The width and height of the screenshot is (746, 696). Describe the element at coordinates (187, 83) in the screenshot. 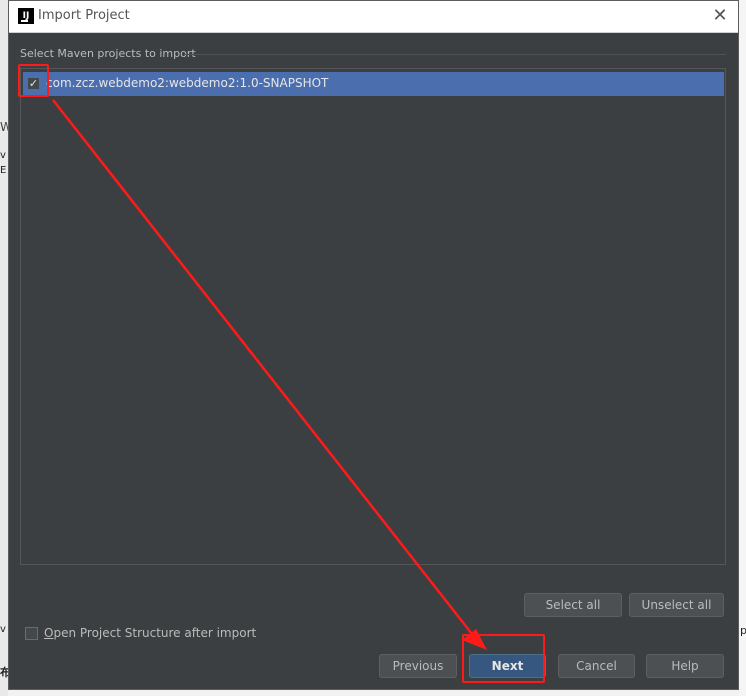

I see `project-label: com.zcz.webdemo2:webdemo2:1.0-SNAPSHOT` at that location.